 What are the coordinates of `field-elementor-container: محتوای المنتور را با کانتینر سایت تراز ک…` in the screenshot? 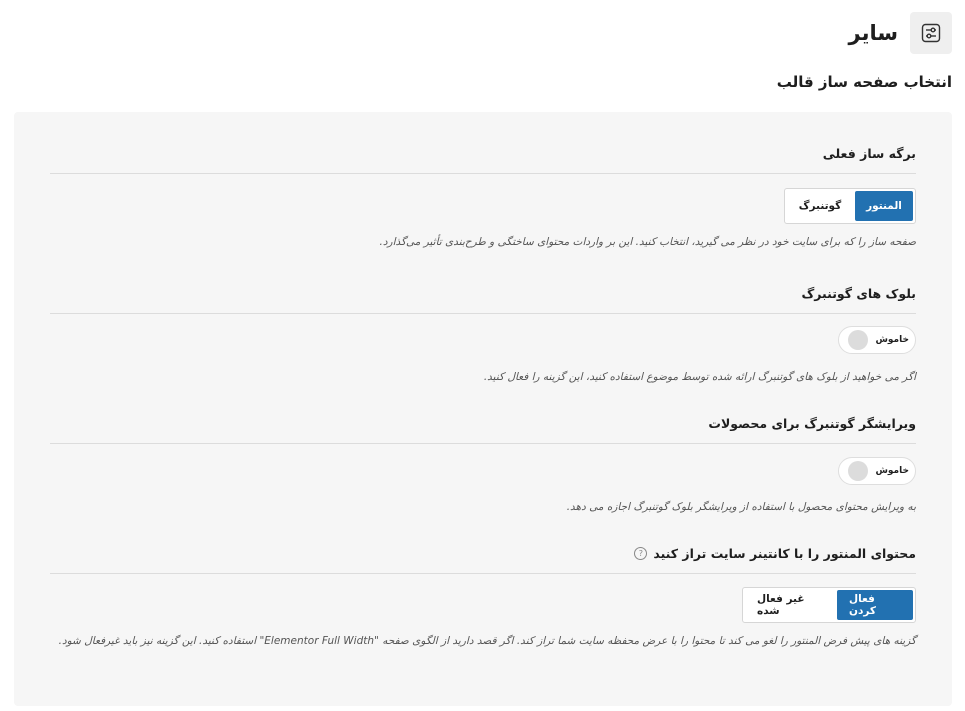 It's located at (483, 598).